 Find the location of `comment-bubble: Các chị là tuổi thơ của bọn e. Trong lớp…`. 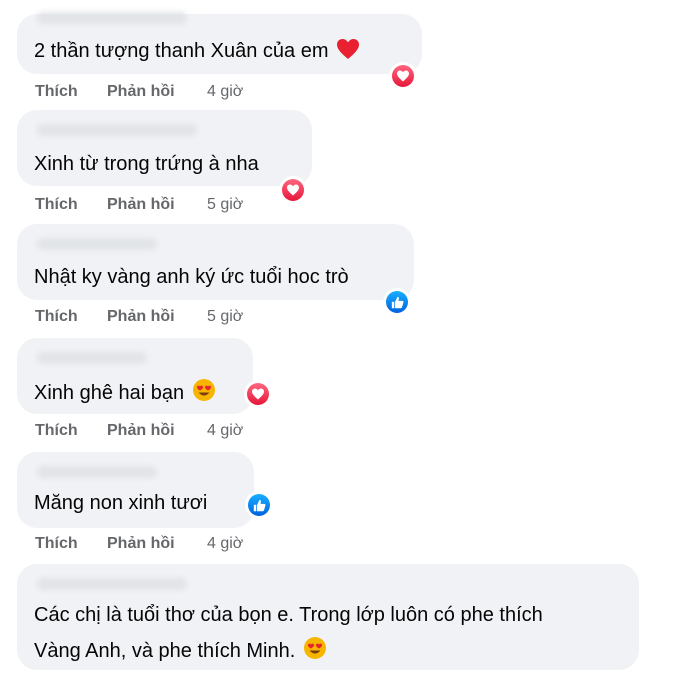

comment-bubble: Các chị là tuổi thơ của bọn e. Trong lớp… is located at coordinates (328, 617).